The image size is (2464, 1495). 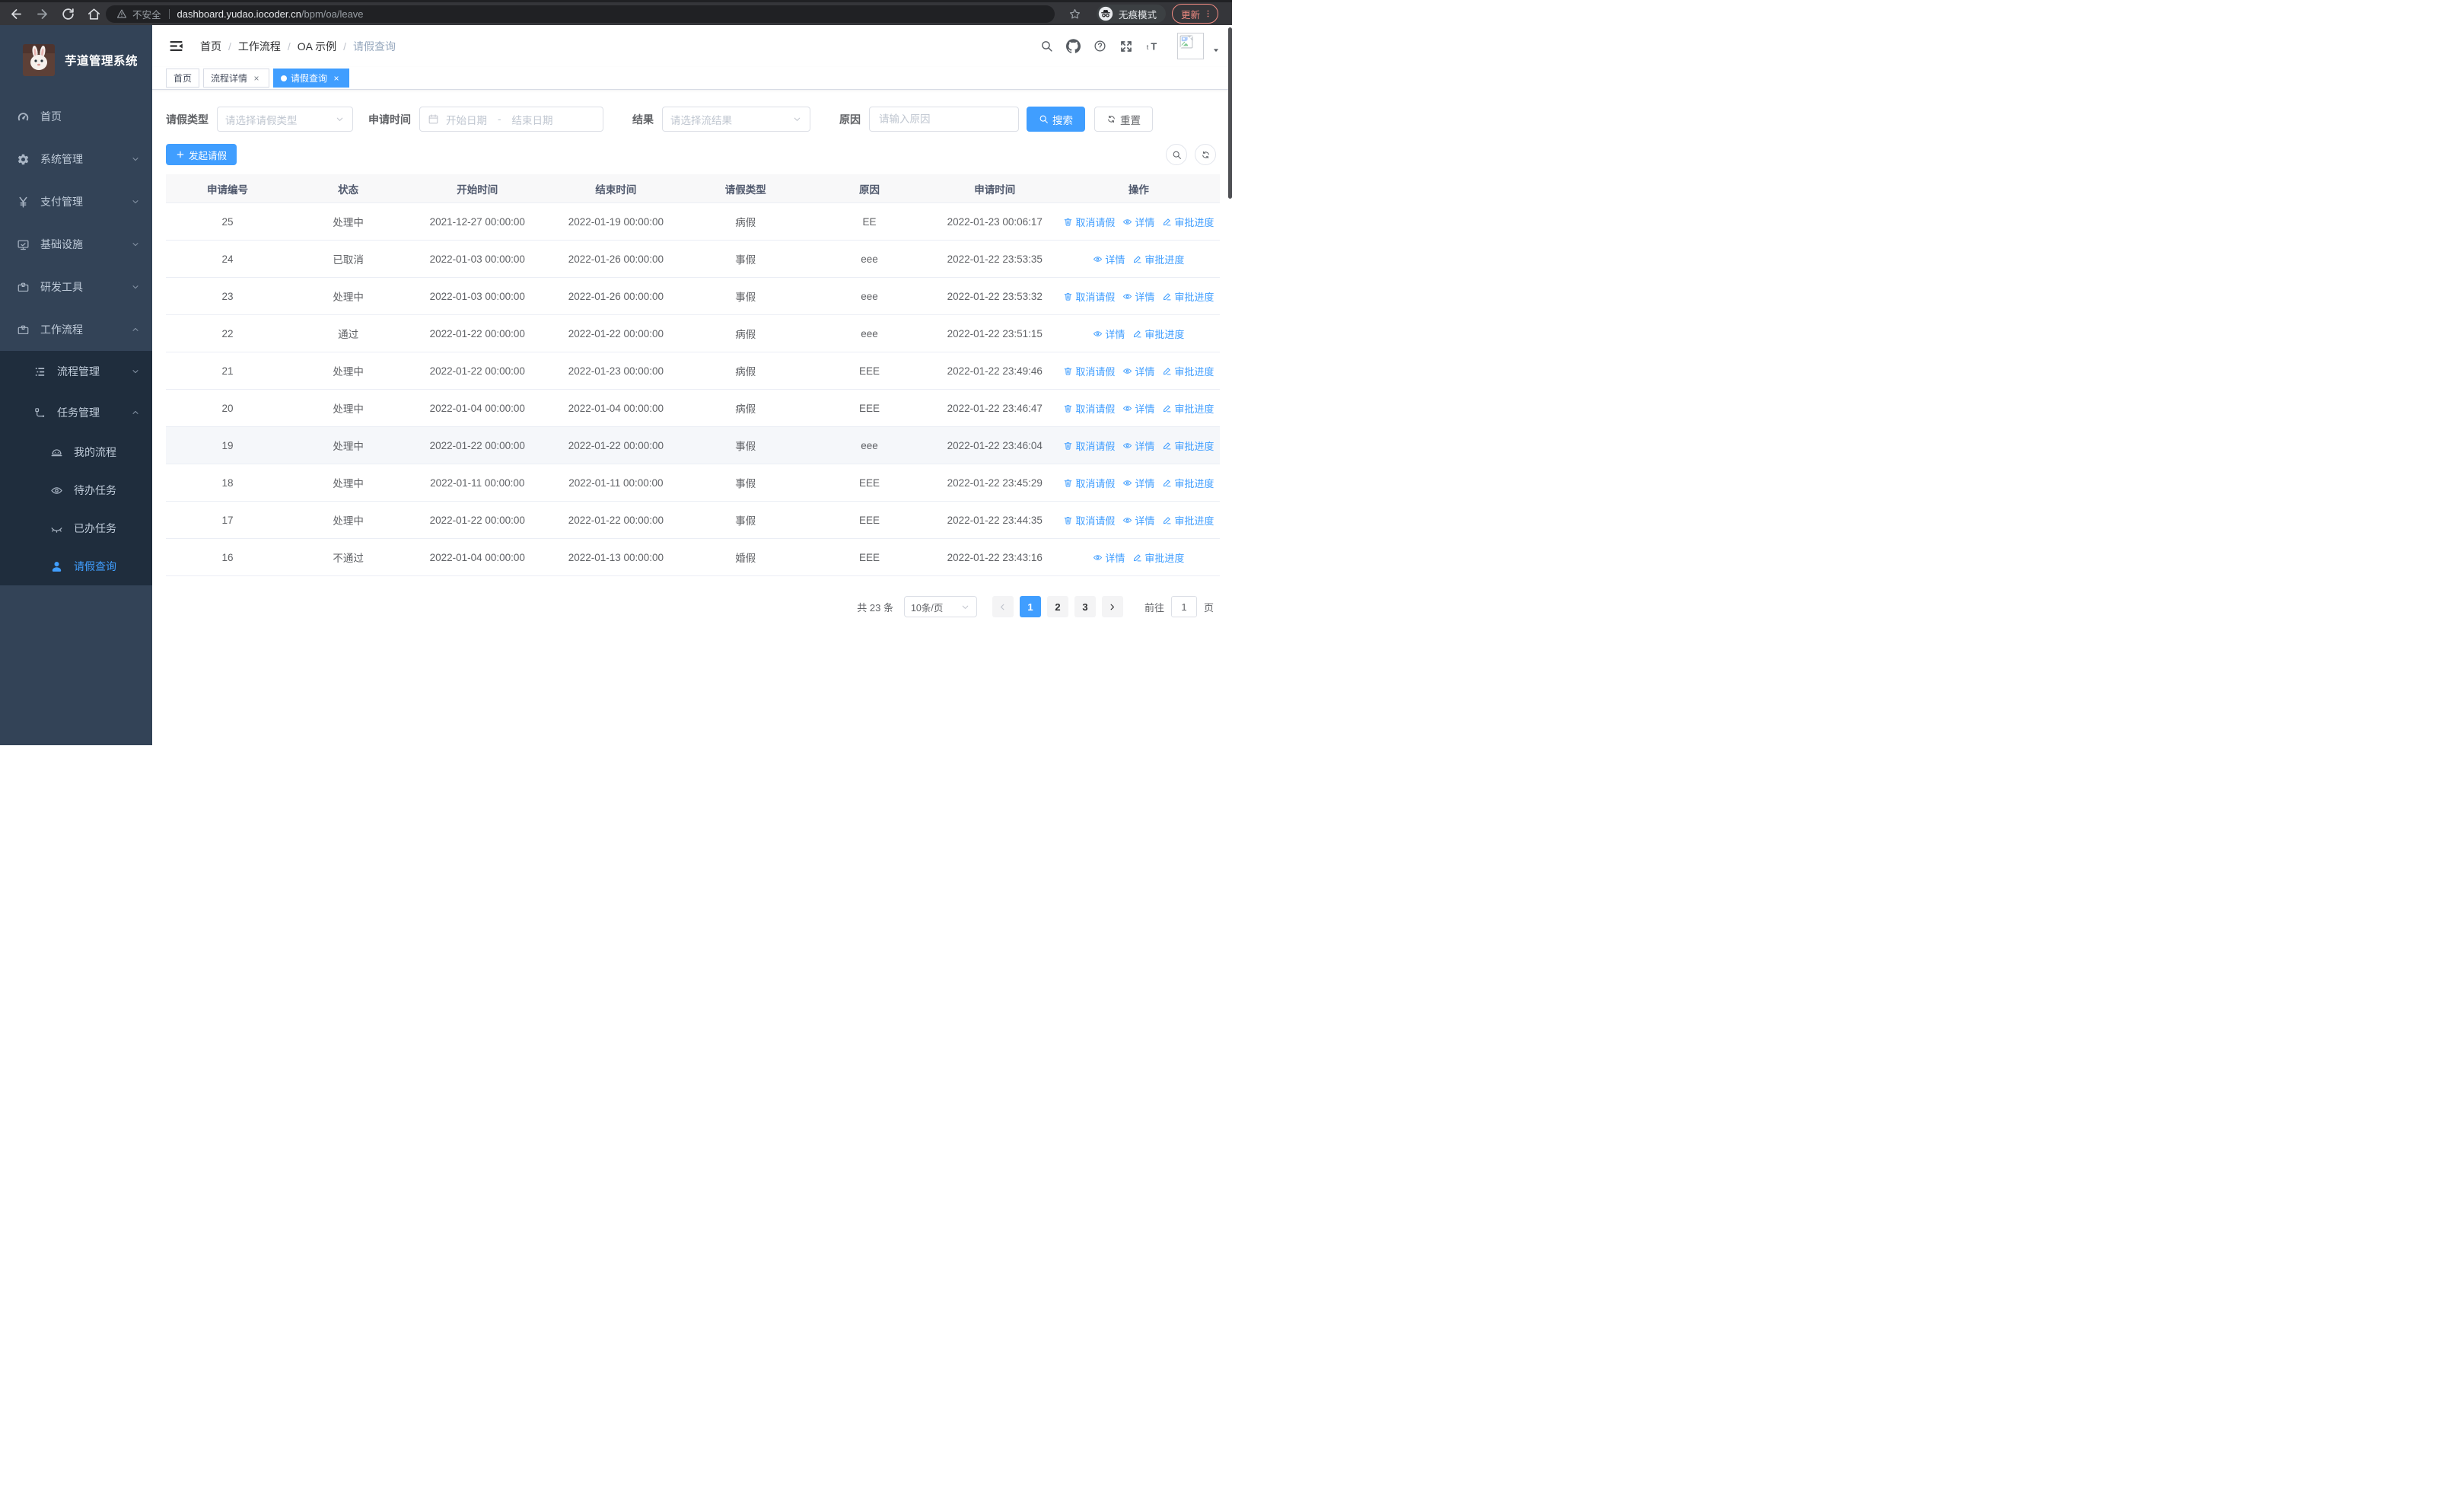 What do you see at coordinates (940, 607) in the screenshot?
I see `page-size-select: 10条/页` at bounding box center [940, 607].